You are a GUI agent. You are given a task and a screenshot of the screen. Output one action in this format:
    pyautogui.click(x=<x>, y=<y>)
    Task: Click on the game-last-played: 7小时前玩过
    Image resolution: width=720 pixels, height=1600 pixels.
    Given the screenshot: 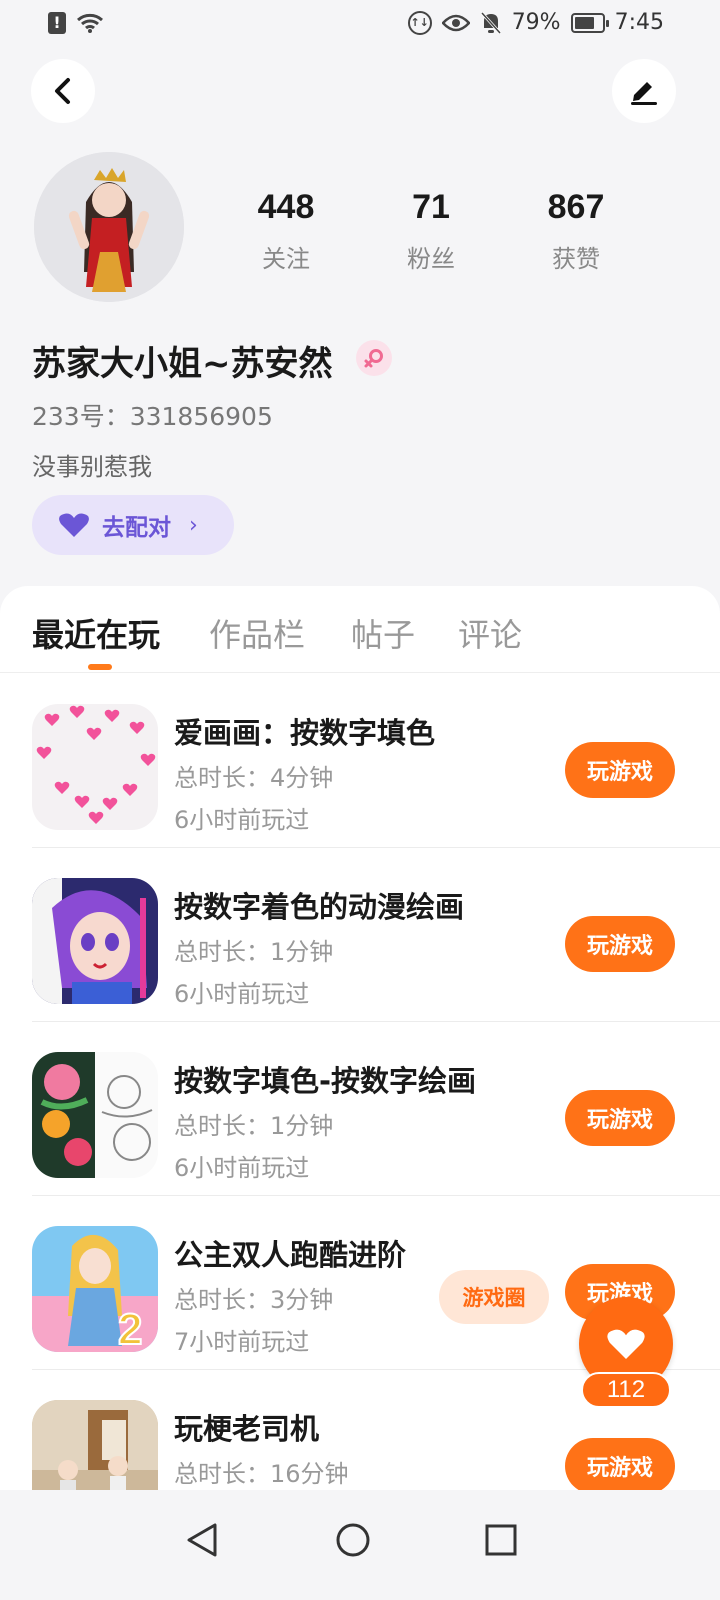 What is the action you would take?
    pyautogui.click(x=242, y=1342)
    